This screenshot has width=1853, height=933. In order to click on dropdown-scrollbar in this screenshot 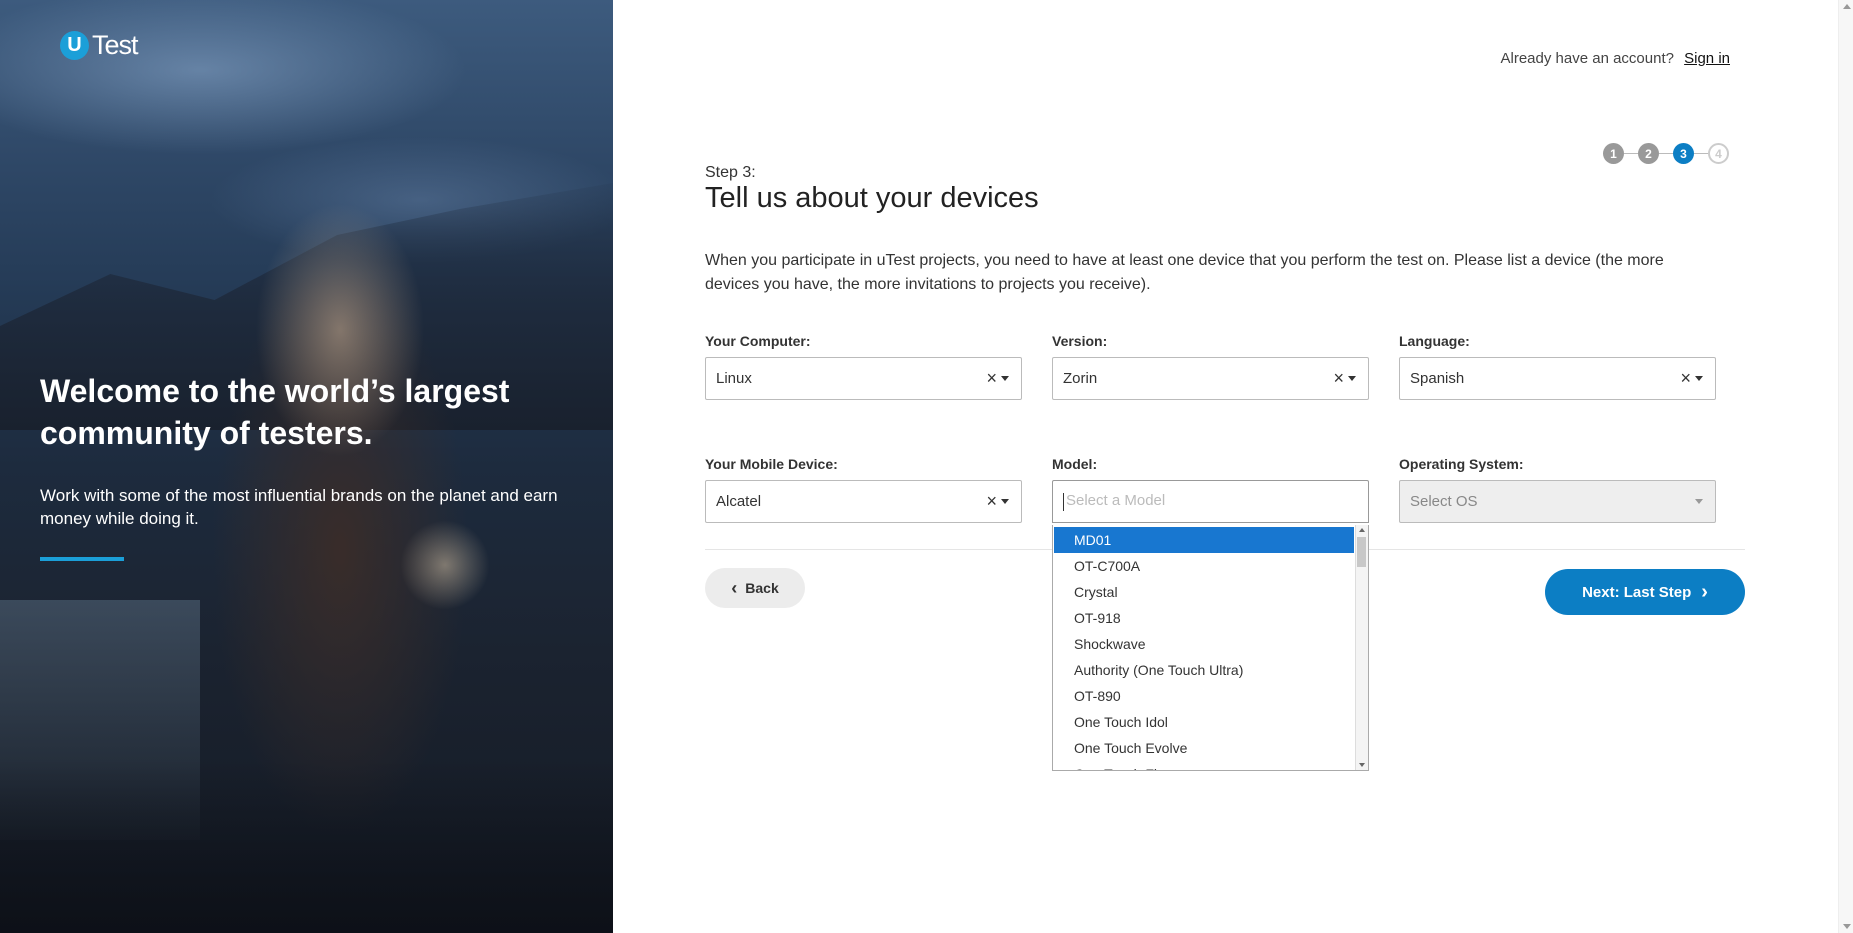, I will do `click(1361, 647)`.